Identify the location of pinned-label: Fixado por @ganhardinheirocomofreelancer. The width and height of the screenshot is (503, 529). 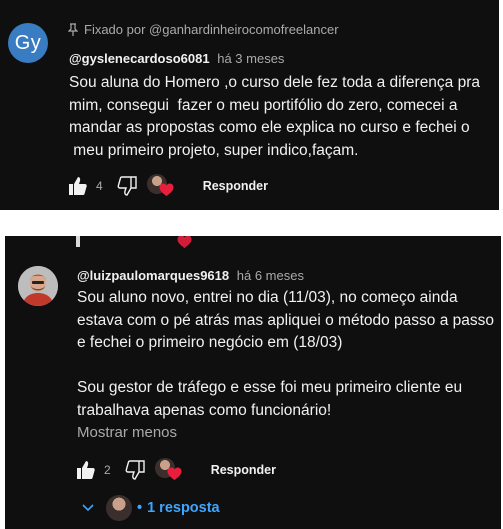
(203, 29).